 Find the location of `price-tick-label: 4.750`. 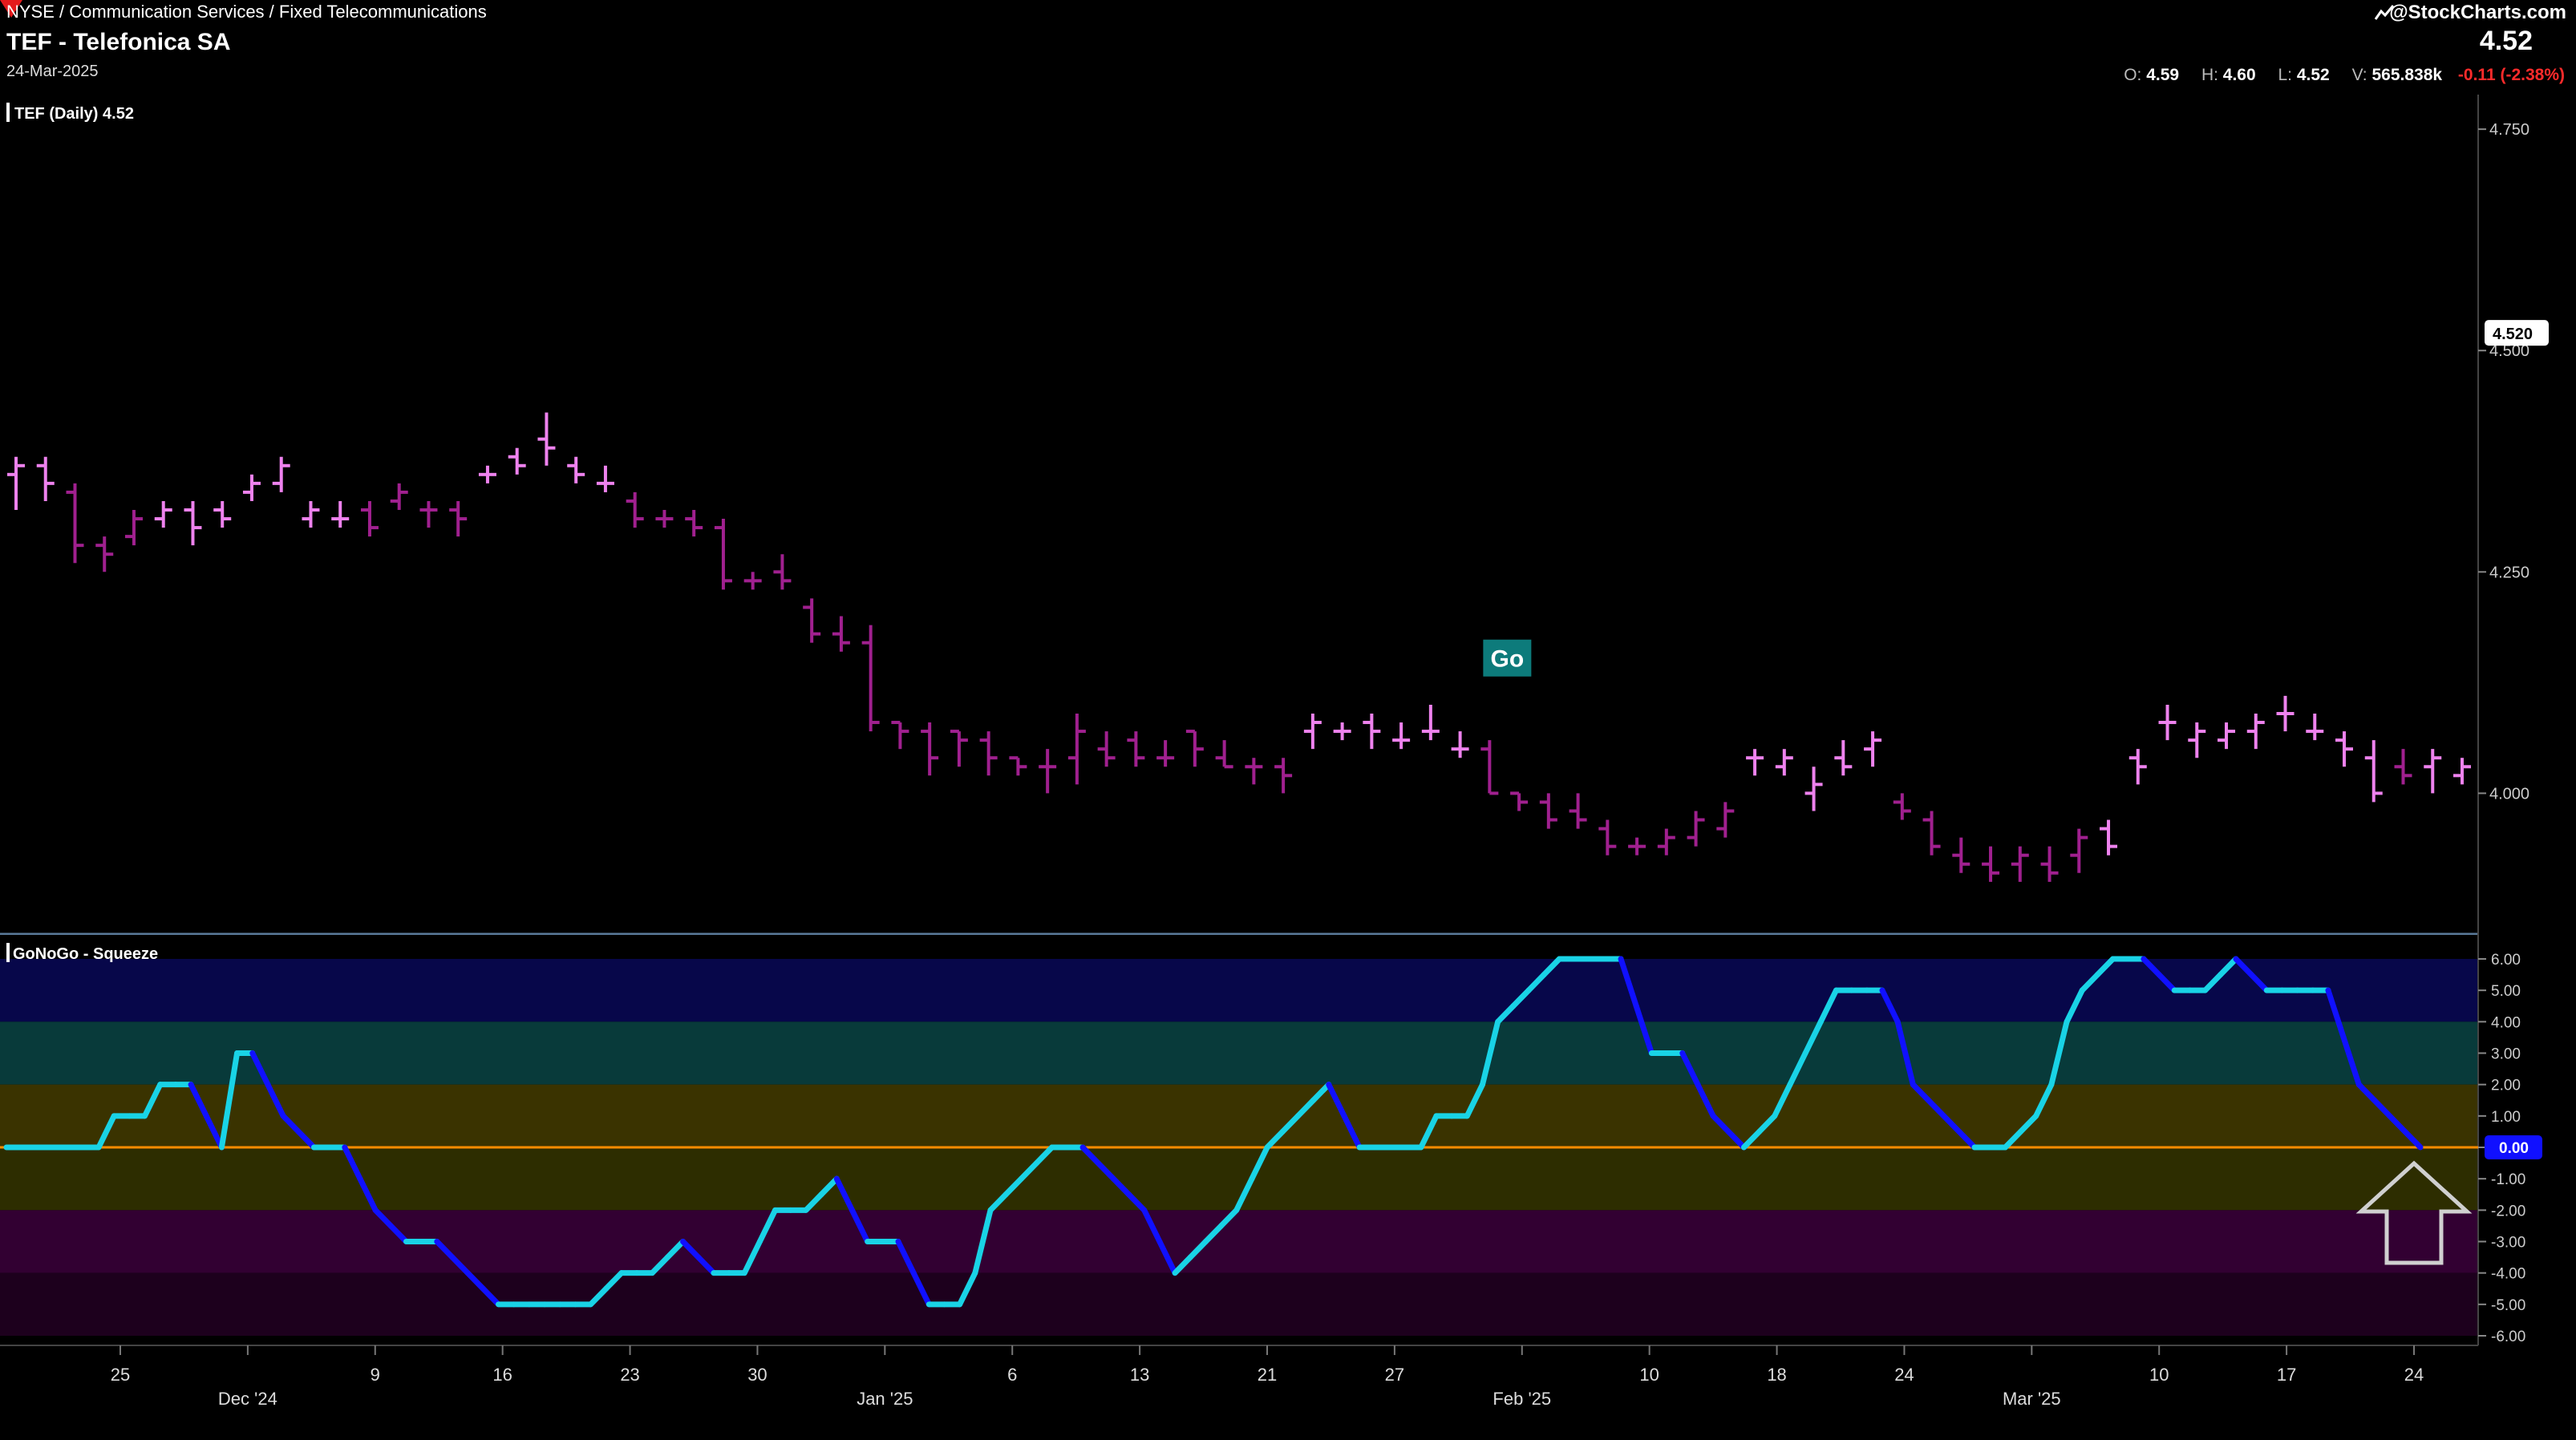

price-tick-label: 4.750 is located at coordinates (2509, 130).